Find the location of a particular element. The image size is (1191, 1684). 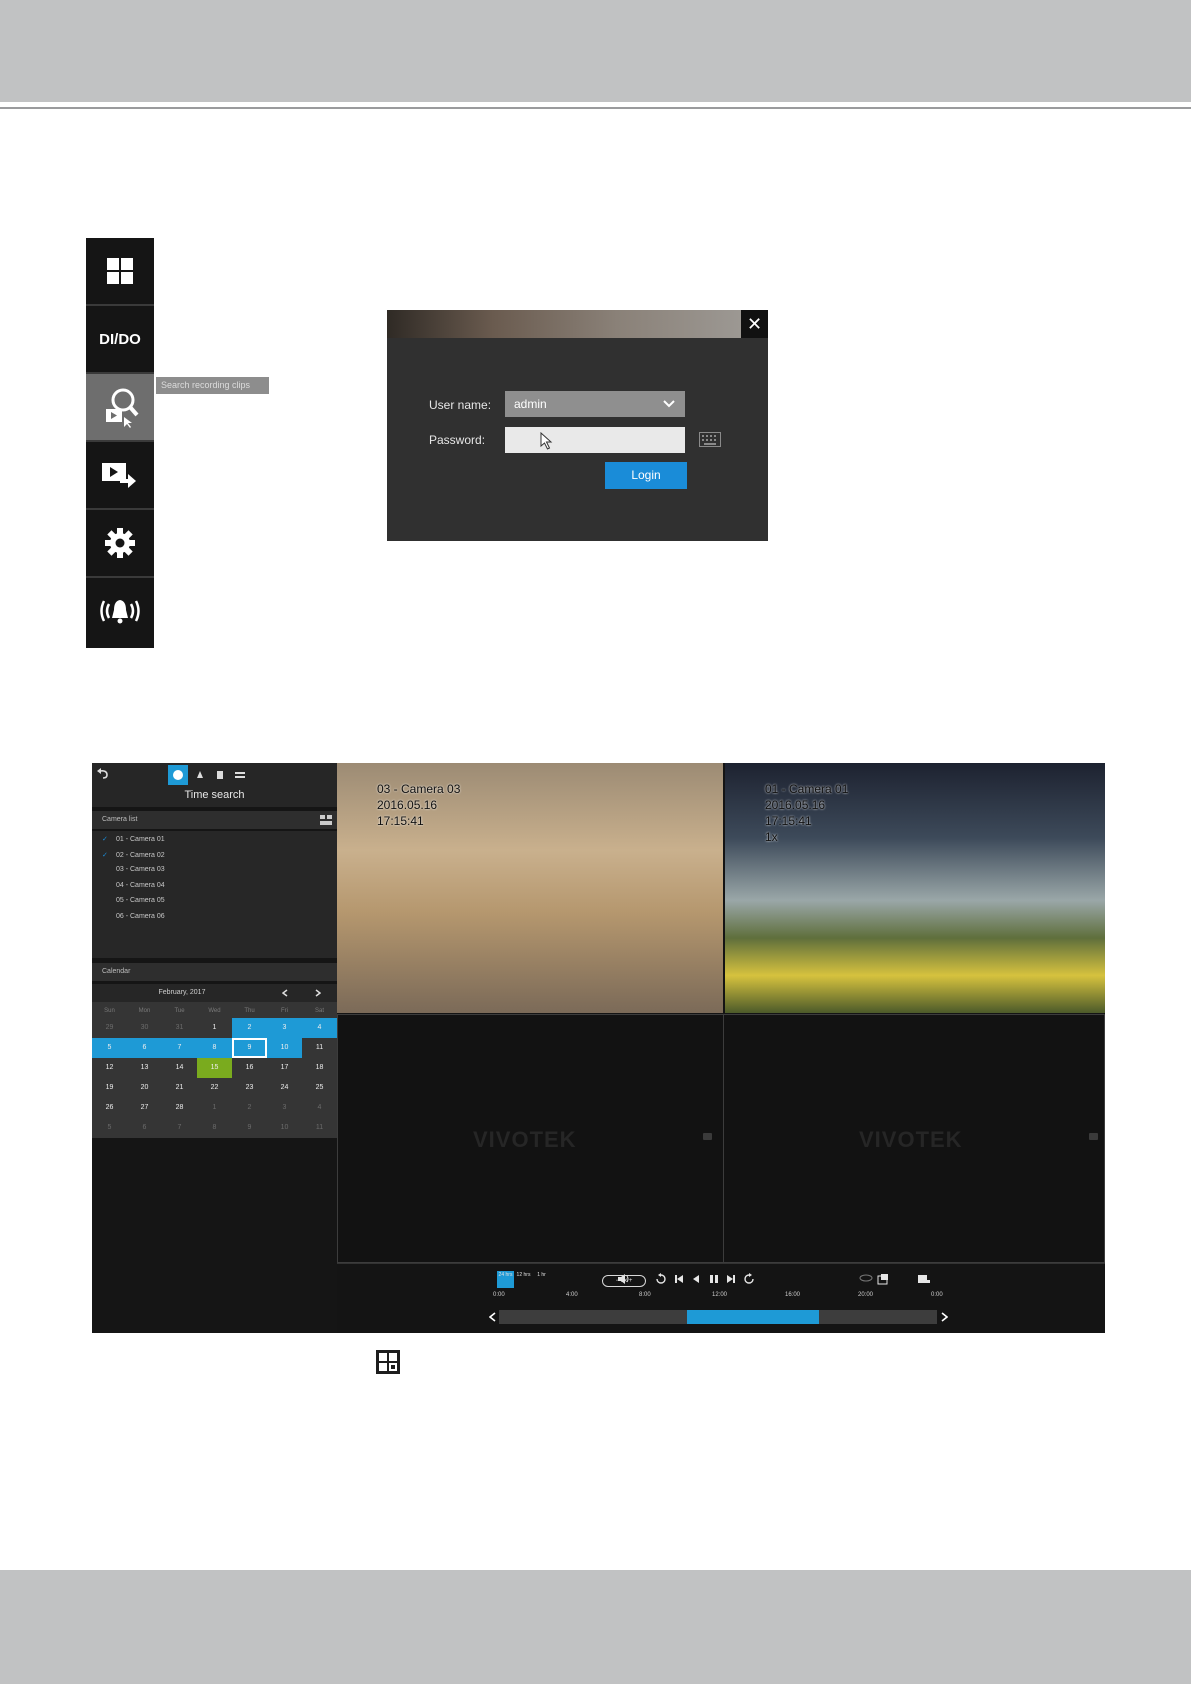

calendar-day: 30 is located at coordinates (144, 1028).